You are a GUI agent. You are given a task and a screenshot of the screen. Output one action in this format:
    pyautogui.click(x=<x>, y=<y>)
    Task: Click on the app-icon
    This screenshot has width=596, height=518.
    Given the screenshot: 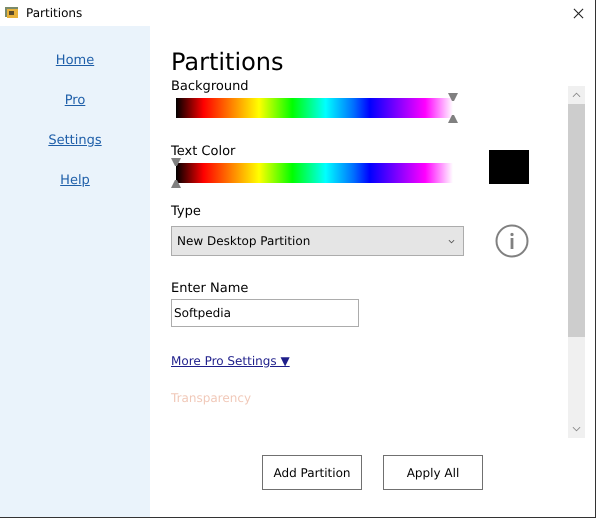 What is the action you would take?
    pyautogui.click(x=12, y=13)
    